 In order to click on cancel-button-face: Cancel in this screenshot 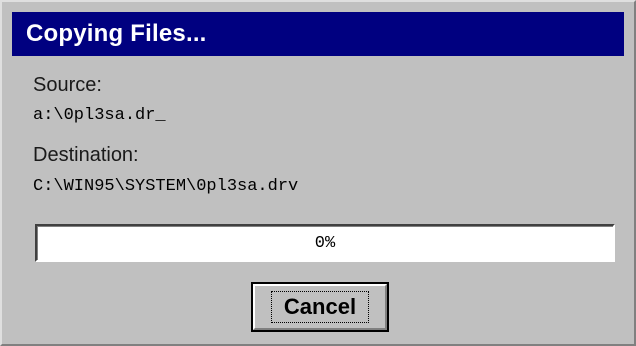, I will do `click(320, 307)`.